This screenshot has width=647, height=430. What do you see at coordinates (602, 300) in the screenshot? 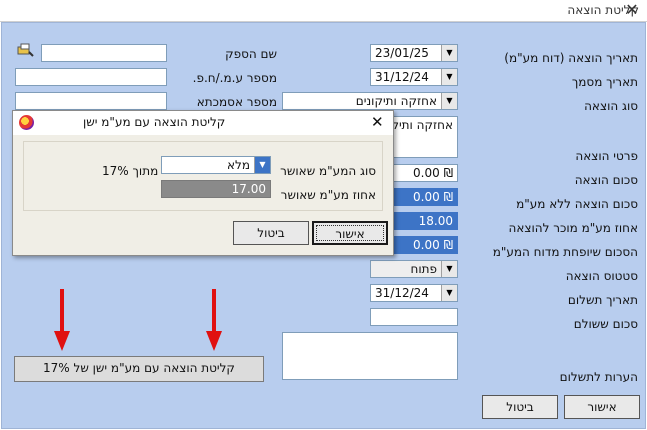
I see `payment-date-label: תאריך תשלום` at bounding box center [602, 300].